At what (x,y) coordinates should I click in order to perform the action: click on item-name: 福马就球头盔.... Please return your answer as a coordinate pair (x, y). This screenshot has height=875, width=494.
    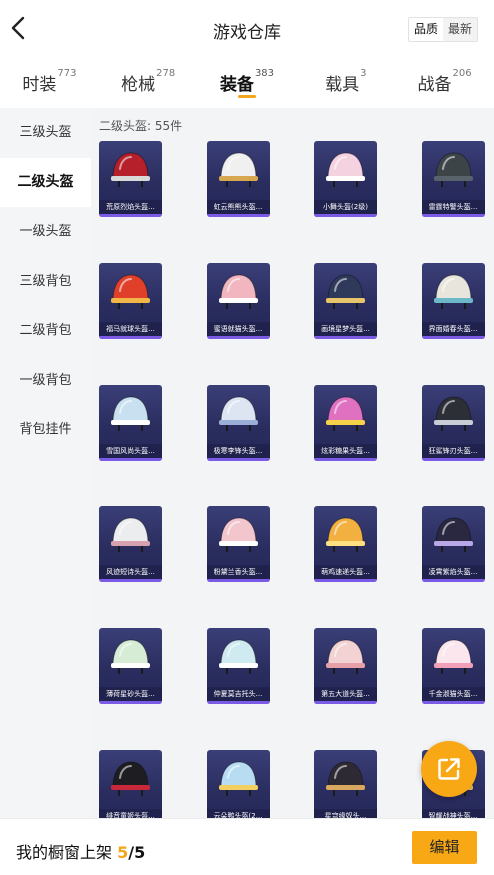
    Looking at the image, I should click on (130, 328).